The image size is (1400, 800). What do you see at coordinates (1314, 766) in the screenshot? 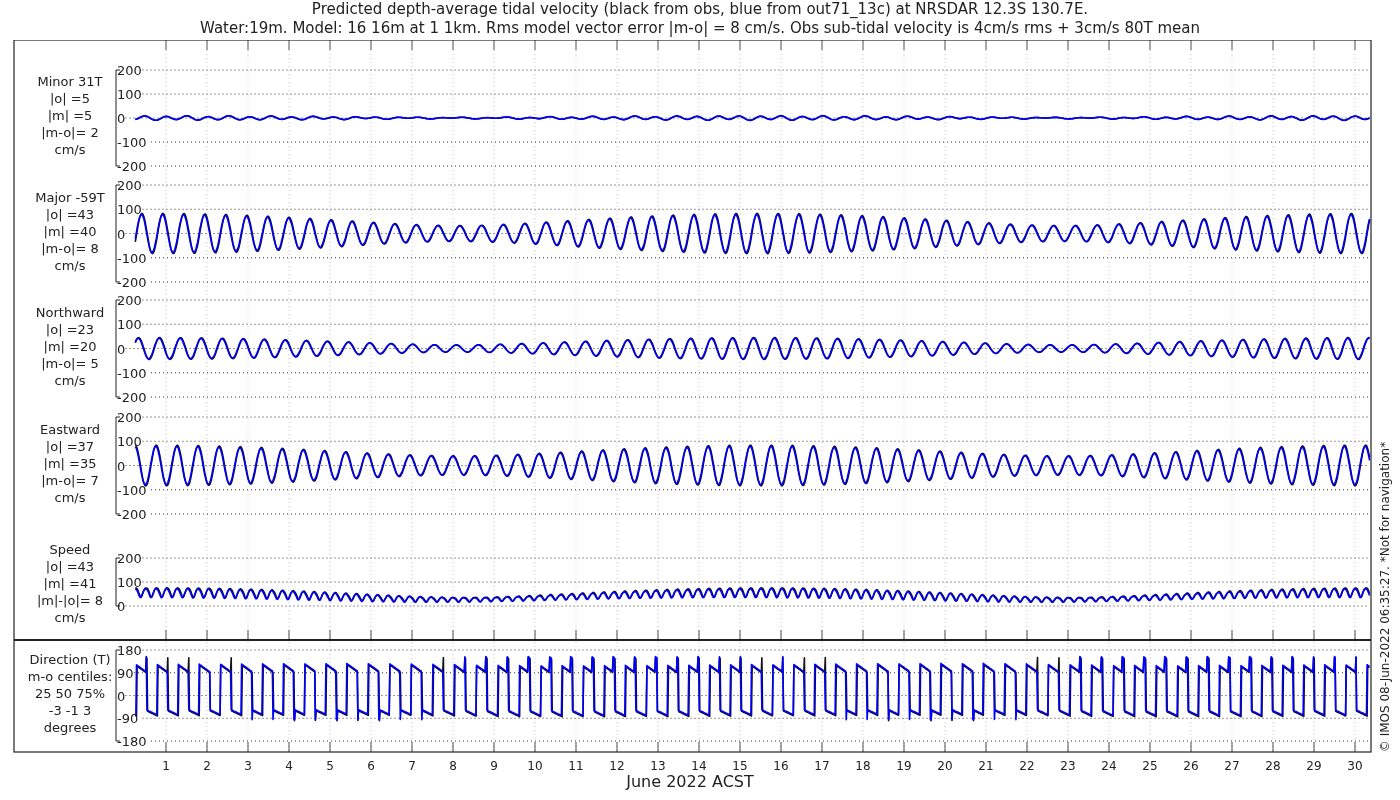
I see `day-label: 29` at bounding box center [1314, 766].